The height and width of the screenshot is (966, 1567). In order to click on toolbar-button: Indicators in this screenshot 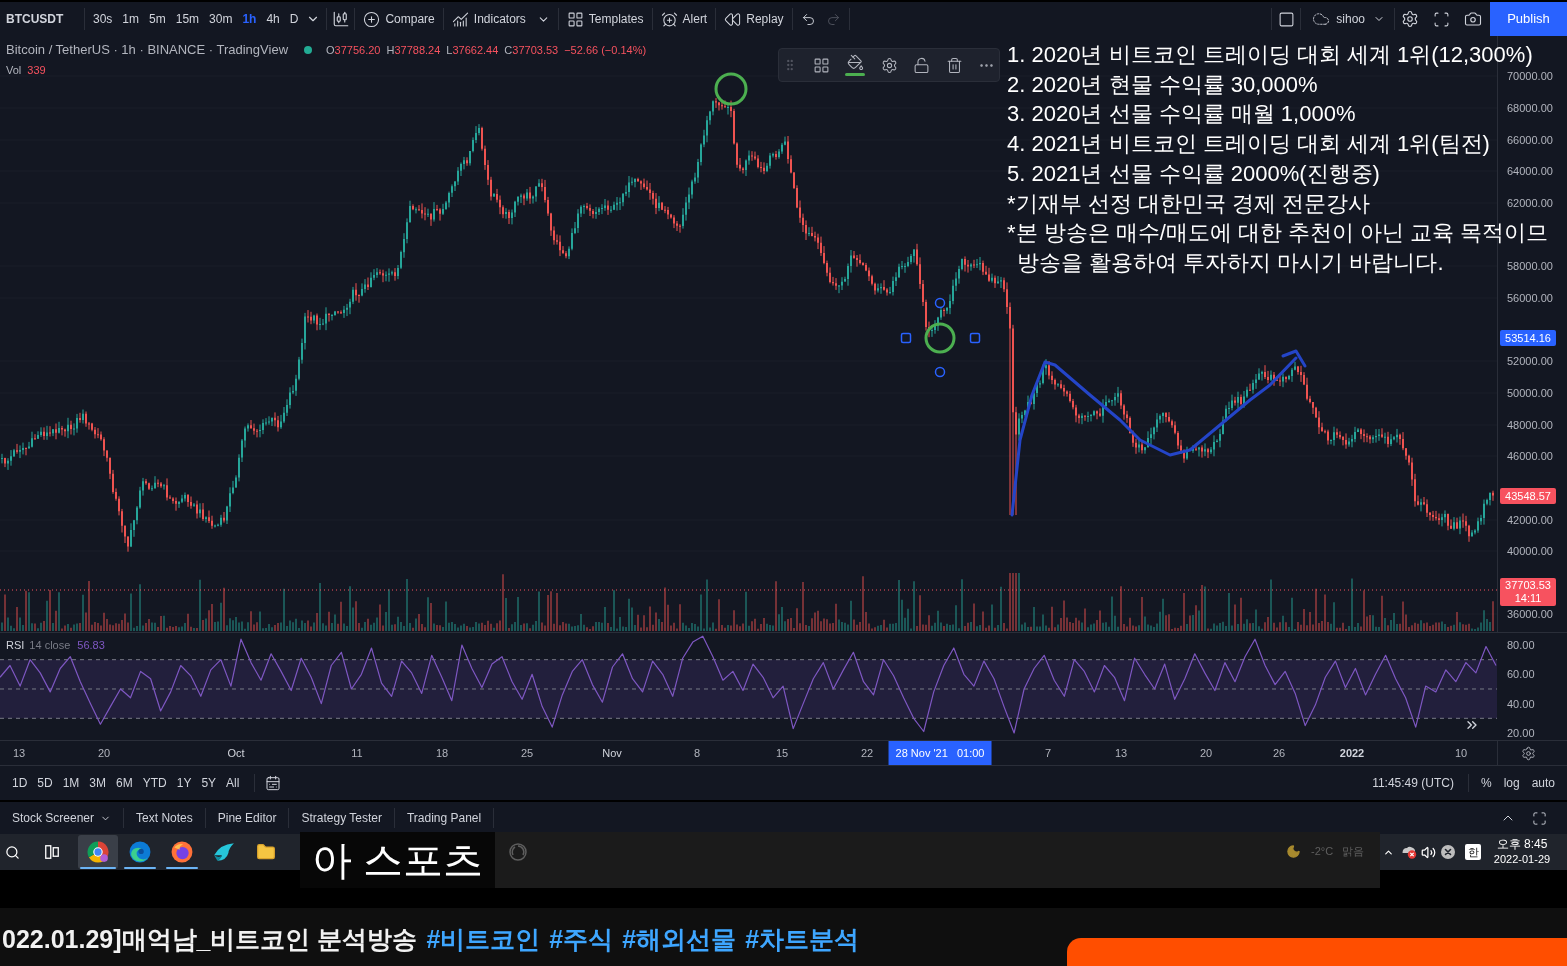, I will do `click(500, 19)`.